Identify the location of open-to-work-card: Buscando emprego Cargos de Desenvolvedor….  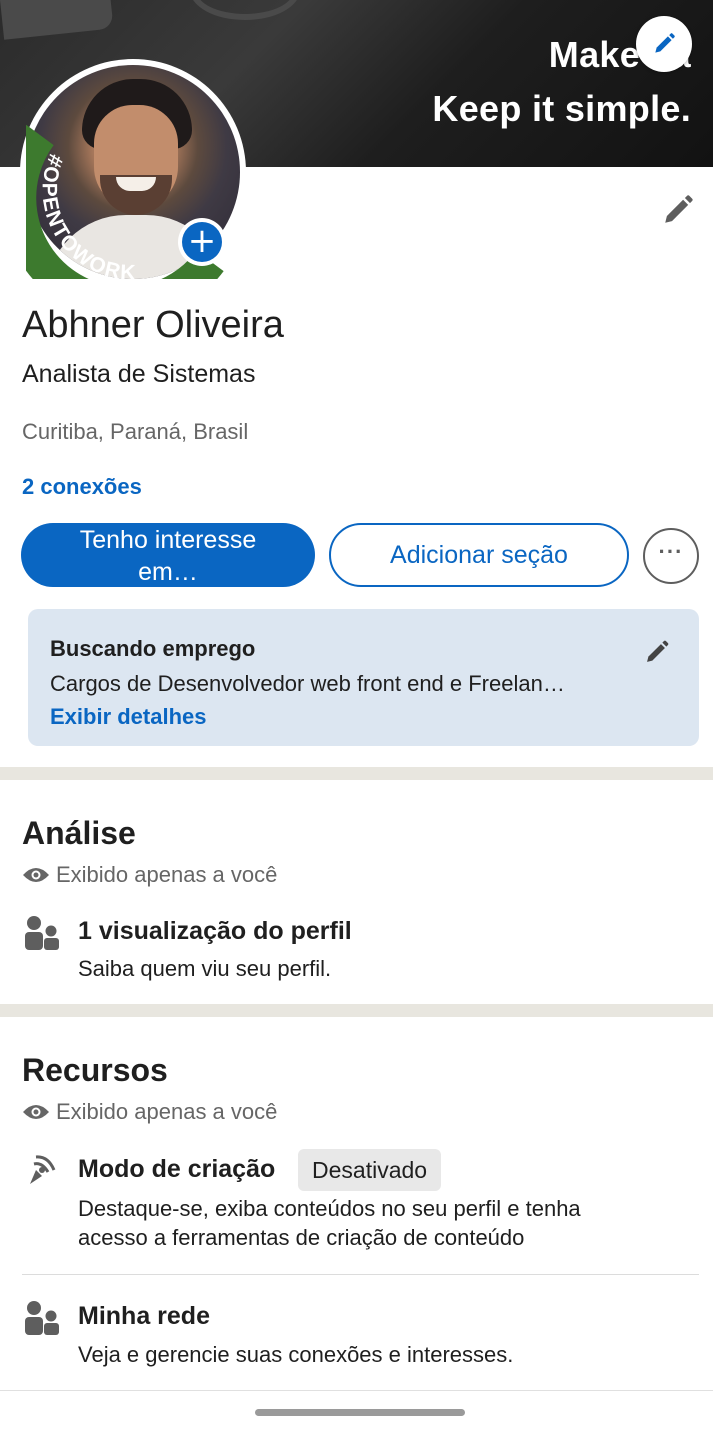
(363, 677).